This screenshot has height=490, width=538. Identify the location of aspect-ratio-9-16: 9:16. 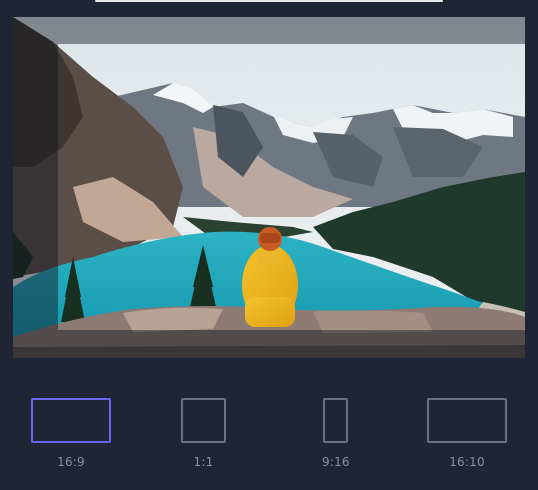
(336, 433).